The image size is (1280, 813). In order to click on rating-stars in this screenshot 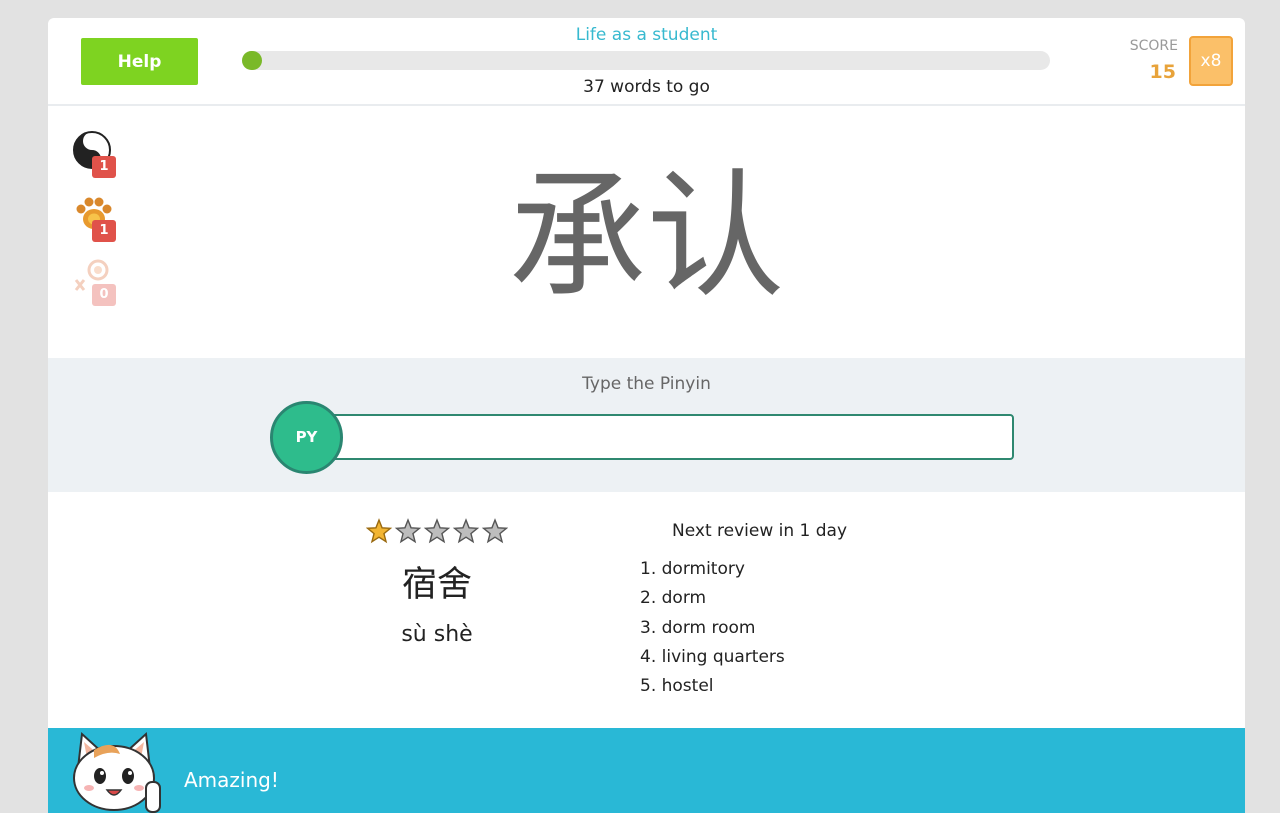, I will do `click(437, 531)`.